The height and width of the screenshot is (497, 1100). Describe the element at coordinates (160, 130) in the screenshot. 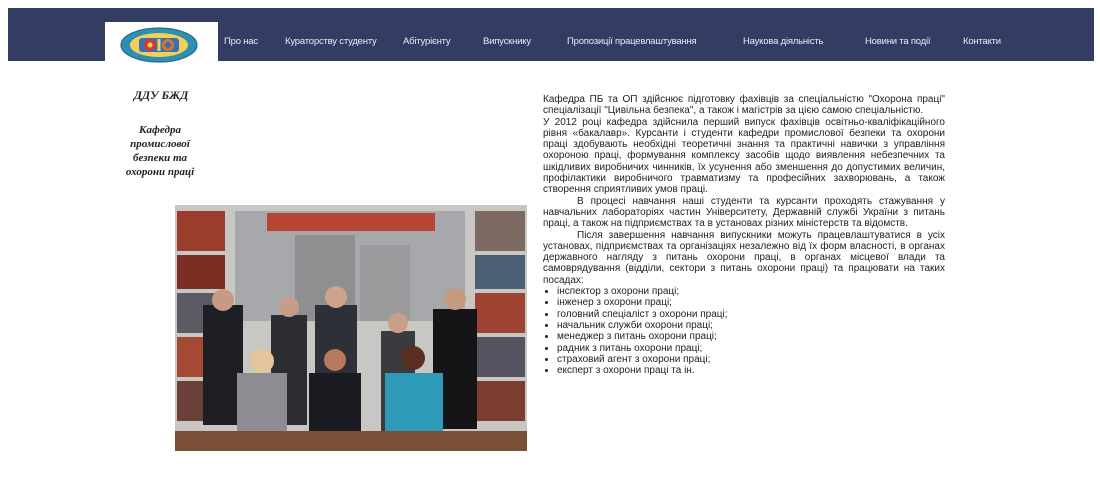

I see `department-name-line: Кафедра` at that location.